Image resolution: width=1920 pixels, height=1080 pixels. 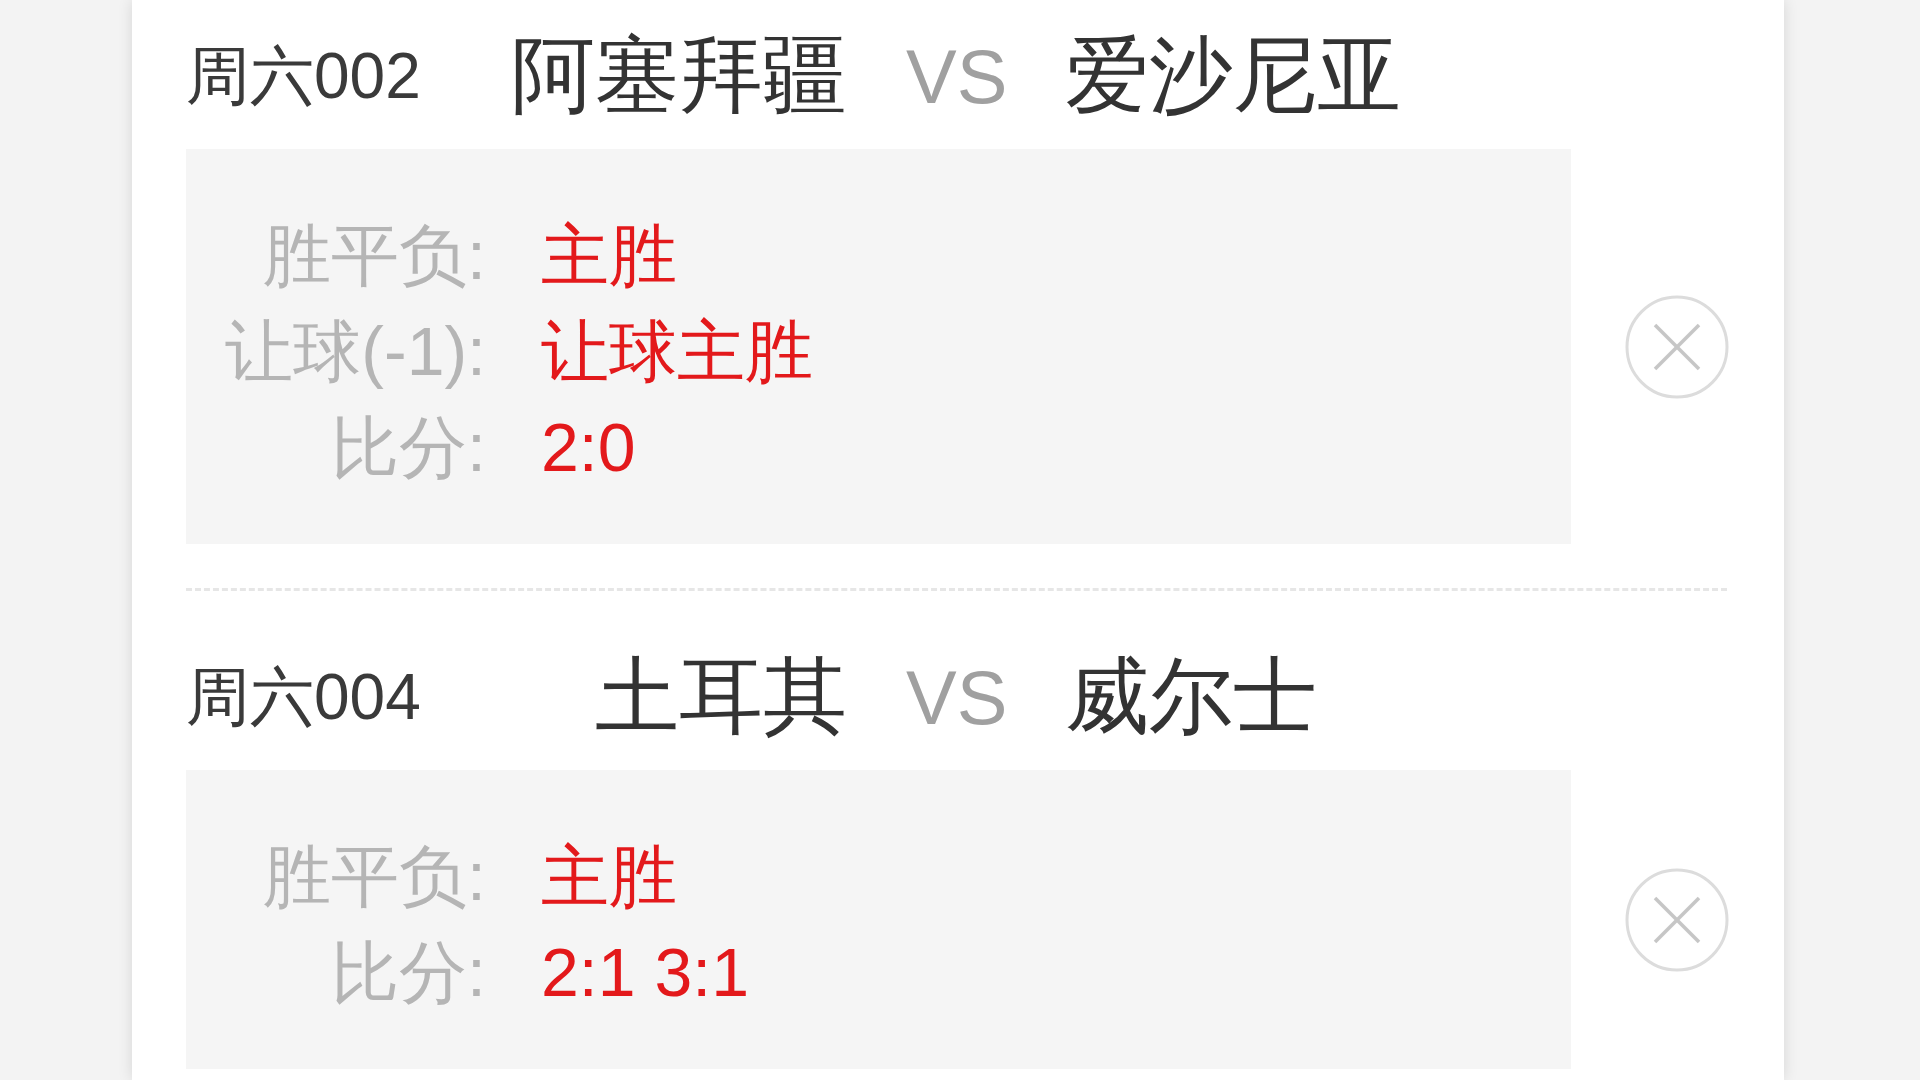 I want to click on away-team-name: 威尔士, so click(x=1191, y=696).